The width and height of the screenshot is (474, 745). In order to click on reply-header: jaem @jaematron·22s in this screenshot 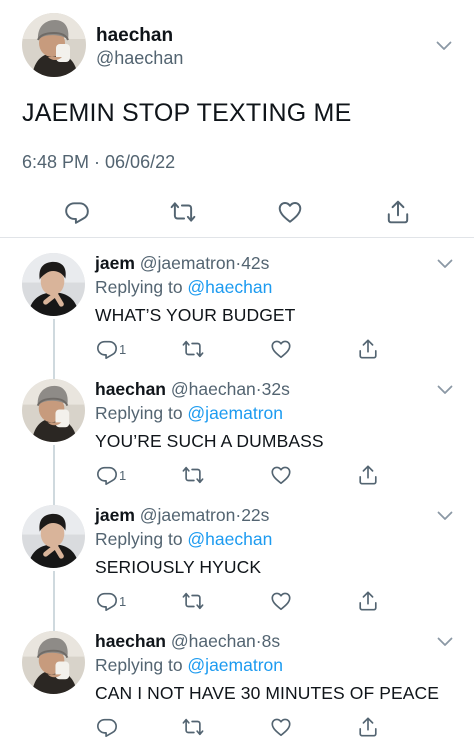, I will do `click(182, 515)`.